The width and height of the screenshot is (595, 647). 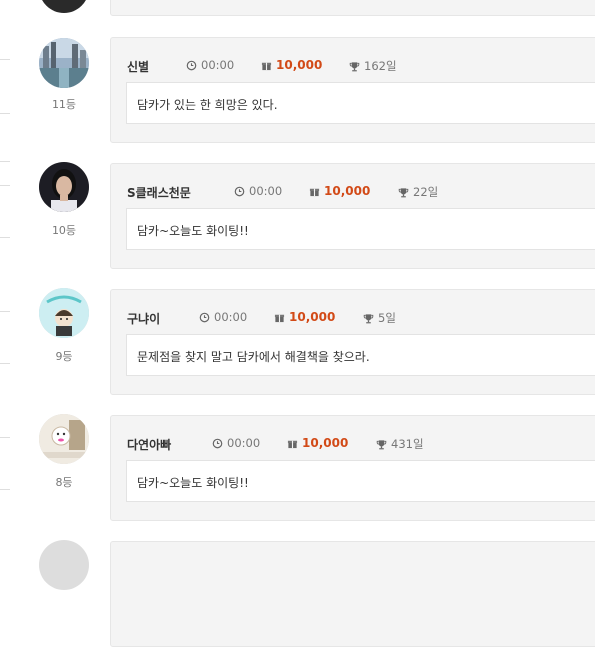 What do you see at coordinates (426, 192) in the screenshot?
I see `days-value: 22일` at bounding box center [426, 192].